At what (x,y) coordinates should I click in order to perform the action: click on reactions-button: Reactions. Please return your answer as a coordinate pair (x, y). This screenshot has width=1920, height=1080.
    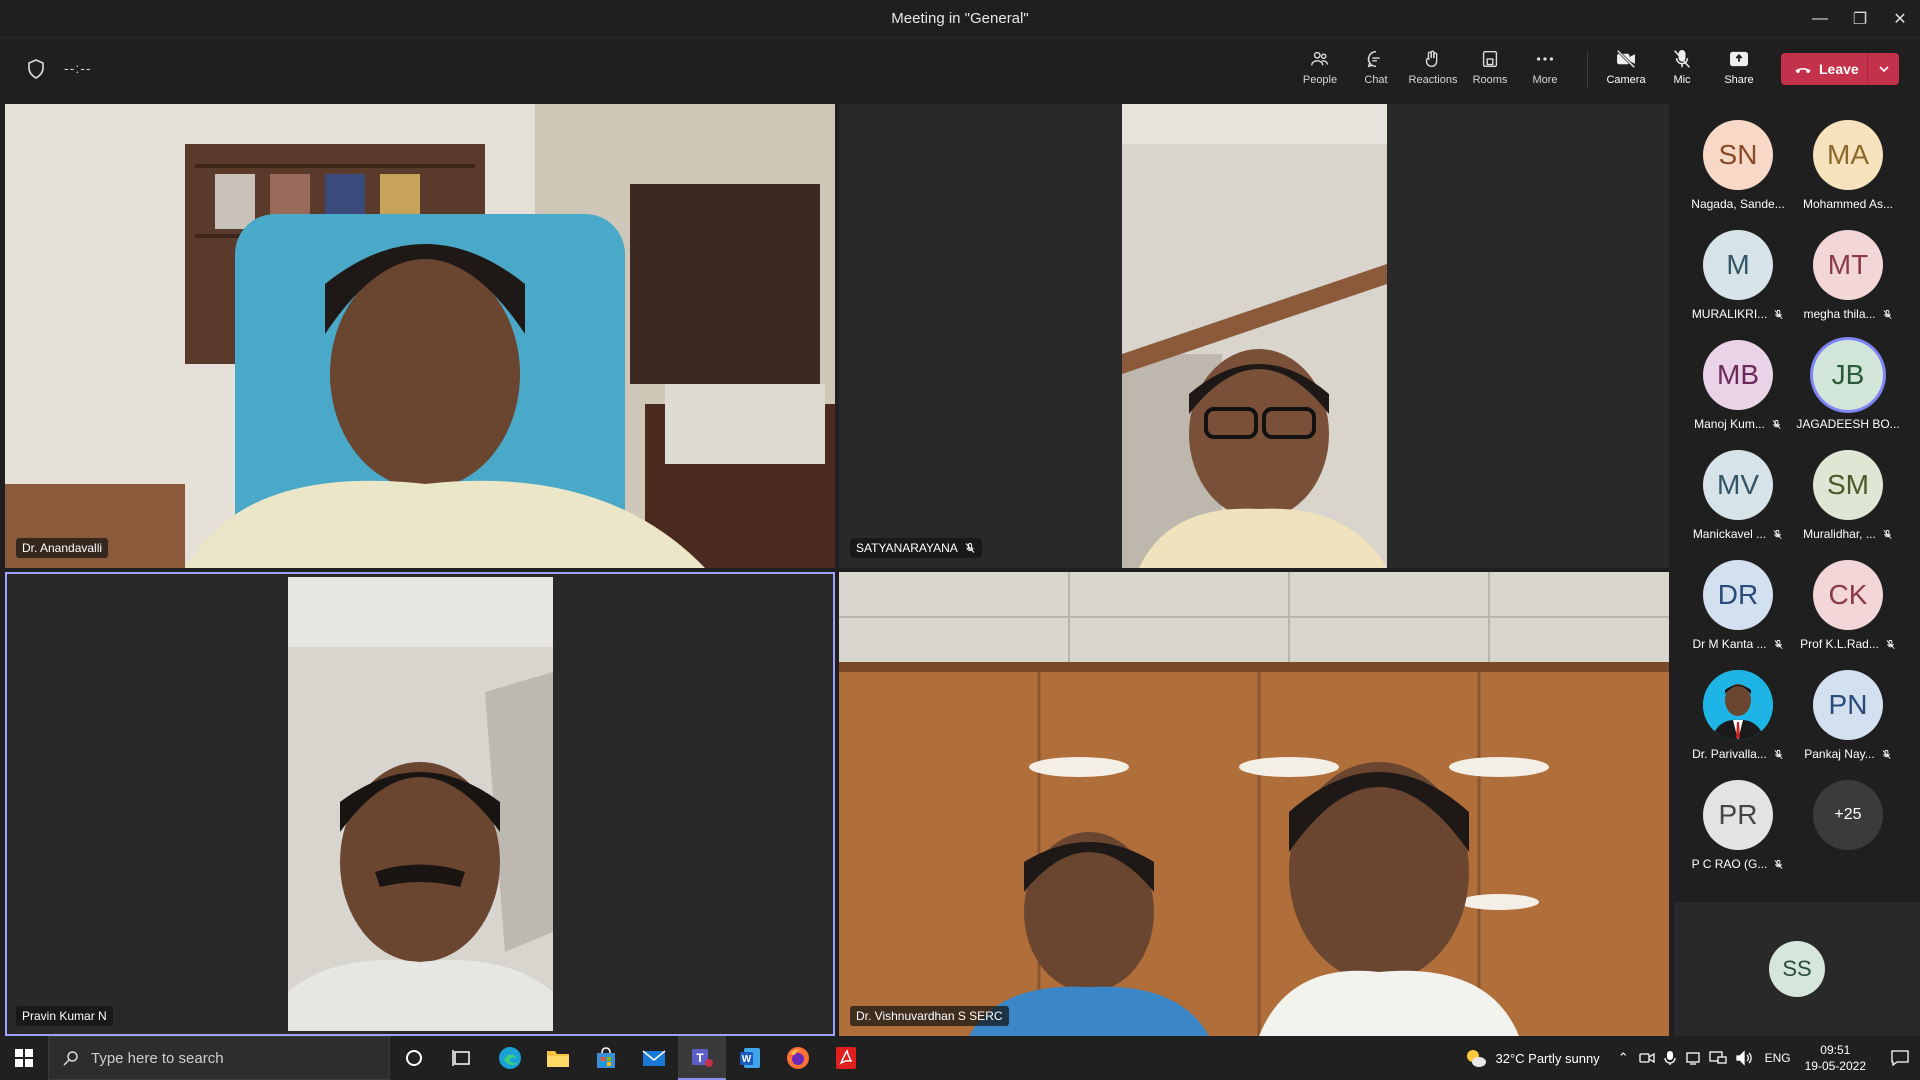
    Looking at the image, I should click on (1433, 71).